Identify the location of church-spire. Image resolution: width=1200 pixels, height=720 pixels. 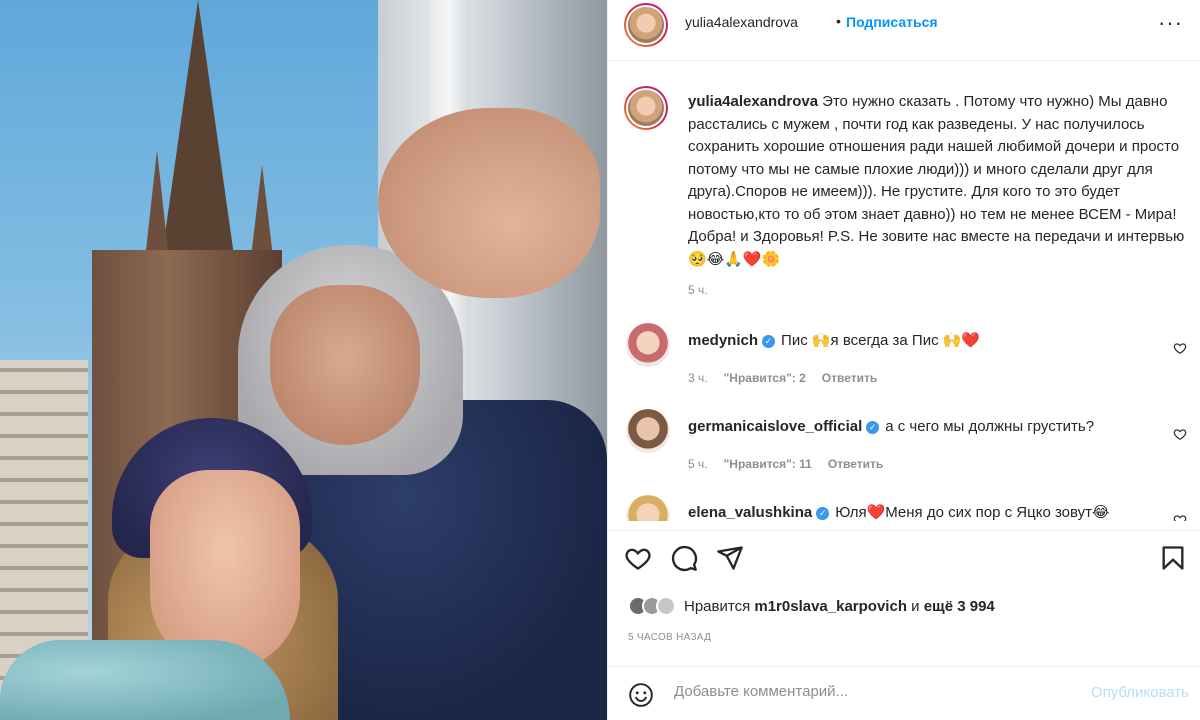
(198, 135).